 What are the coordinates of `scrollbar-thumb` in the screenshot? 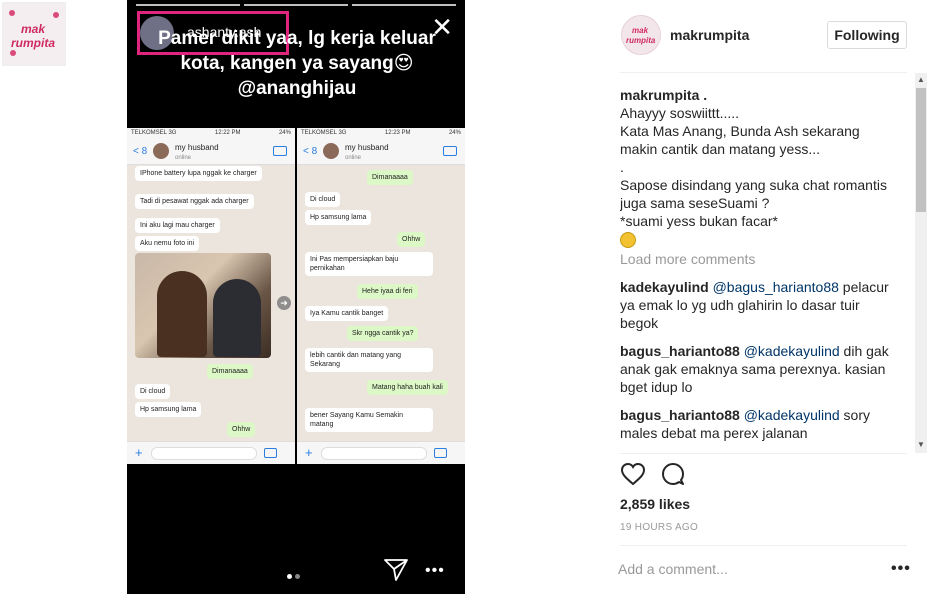 It's located at (921, 150).